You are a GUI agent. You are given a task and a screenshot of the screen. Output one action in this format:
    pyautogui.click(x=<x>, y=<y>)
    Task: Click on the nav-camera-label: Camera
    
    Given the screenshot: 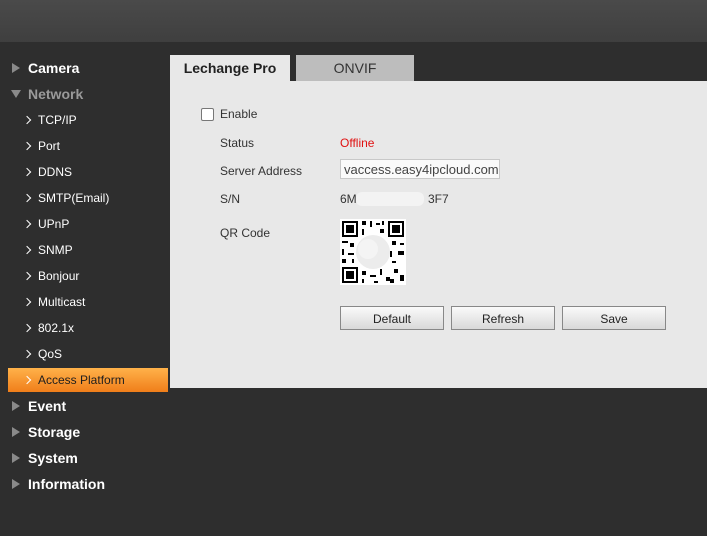 What is the action you would take?
    pyautogui.click(x=54, y=68)
    